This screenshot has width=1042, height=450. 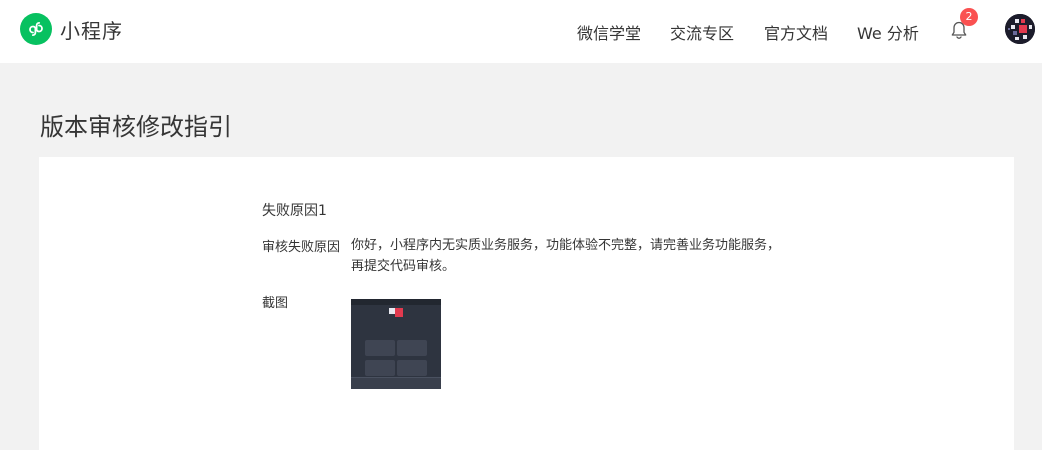 I want to click on screenshot-label: 截图, so click(x=275, y=303).